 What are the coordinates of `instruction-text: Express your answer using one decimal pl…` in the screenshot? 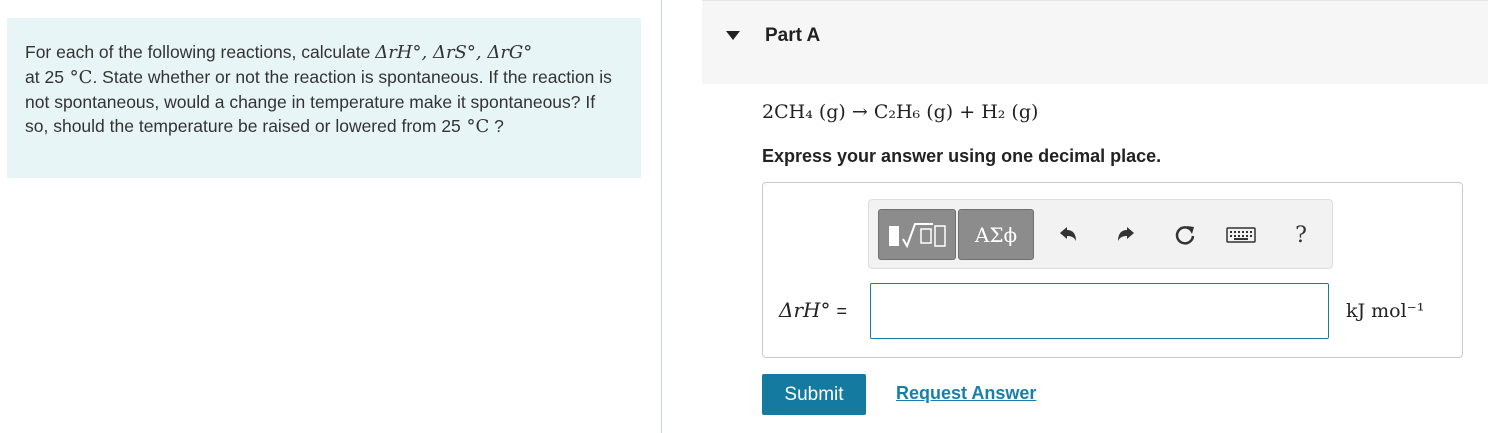 It's located at (962, 156).